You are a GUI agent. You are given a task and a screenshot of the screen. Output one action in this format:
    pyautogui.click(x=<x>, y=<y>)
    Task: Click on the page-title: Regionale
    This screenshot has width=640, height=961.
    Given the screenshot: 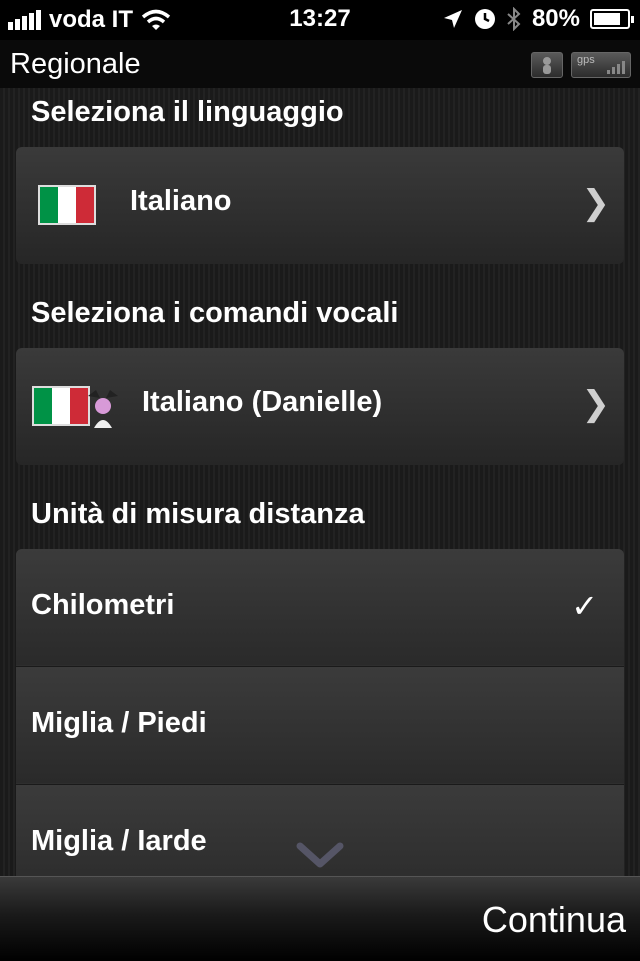 What is the action you would take?
    pyautogui.click(x=75, y=64)
    